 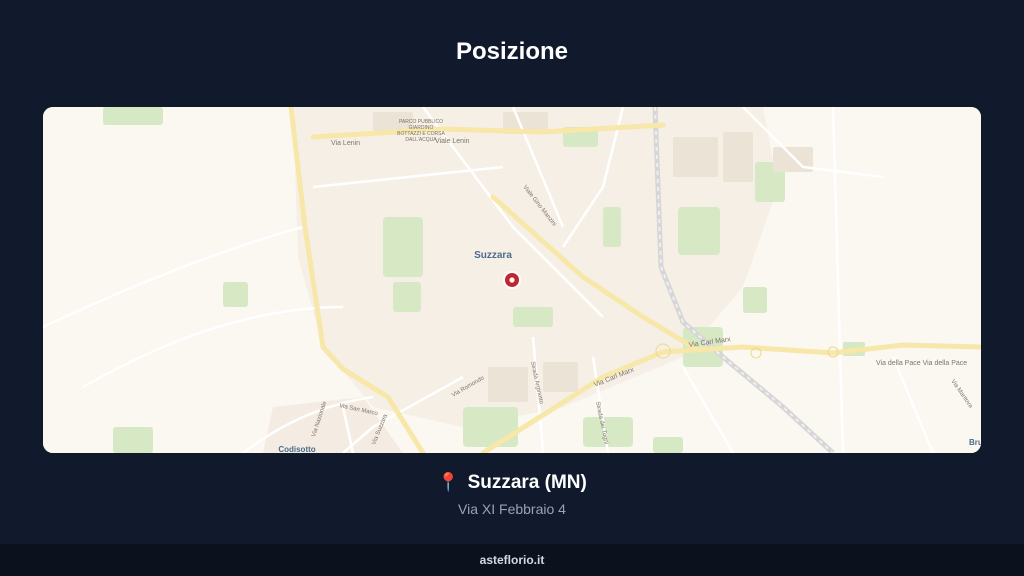 What do you see at coordinates (921, 363) in the screenshot?
I see `street-label-via-della-pace: Via della Pace Via della Pace` at bounding box center [921, 363].